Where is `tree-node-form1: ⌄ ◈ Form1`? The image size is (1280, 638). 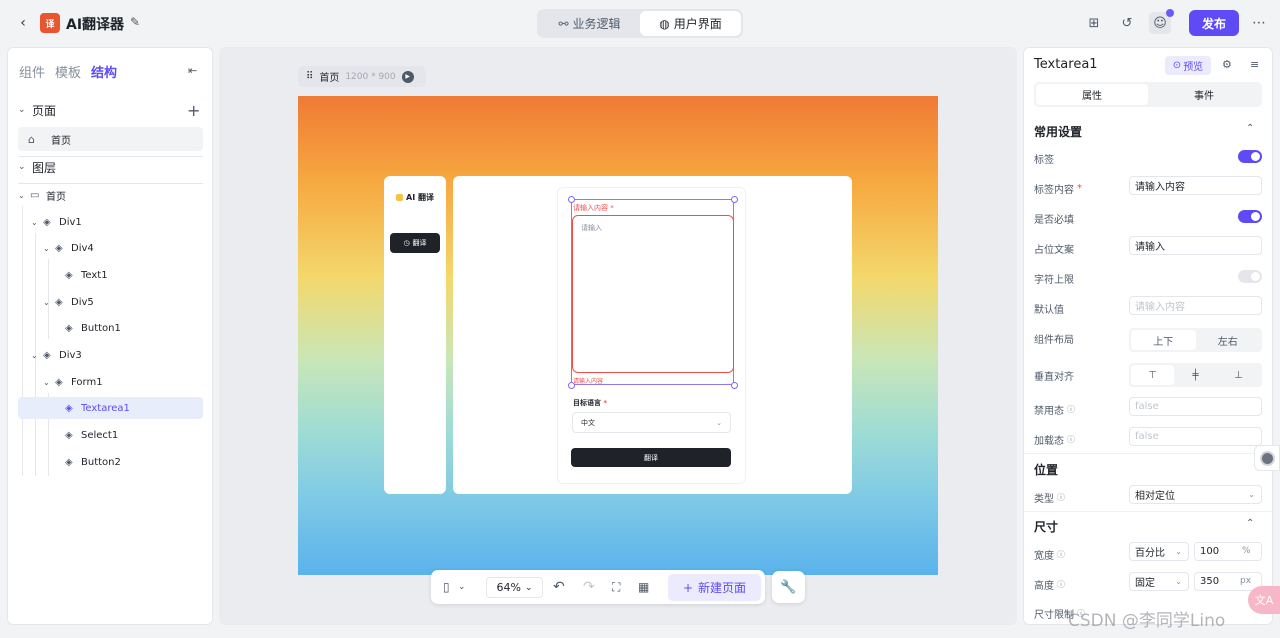 tree-node-form1: ⌄ ◈ Form1 is located at coordinates (123, 382).